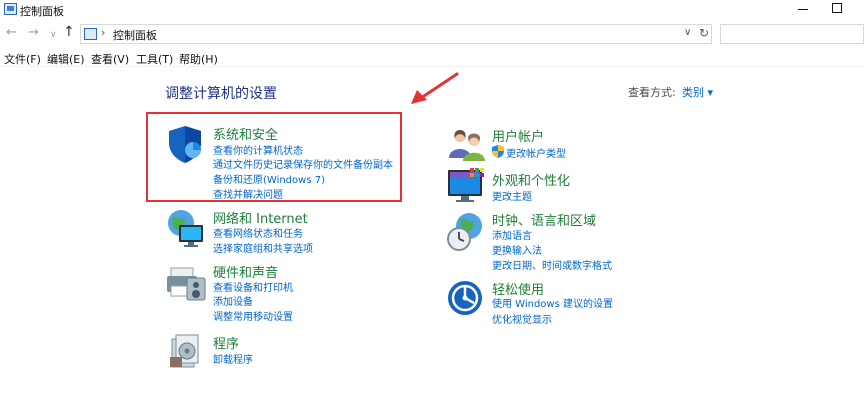  Describe the element at coordinates (233, 358) in the screenshot. I see `link-uninstall-program: 卸载程序` at that location.